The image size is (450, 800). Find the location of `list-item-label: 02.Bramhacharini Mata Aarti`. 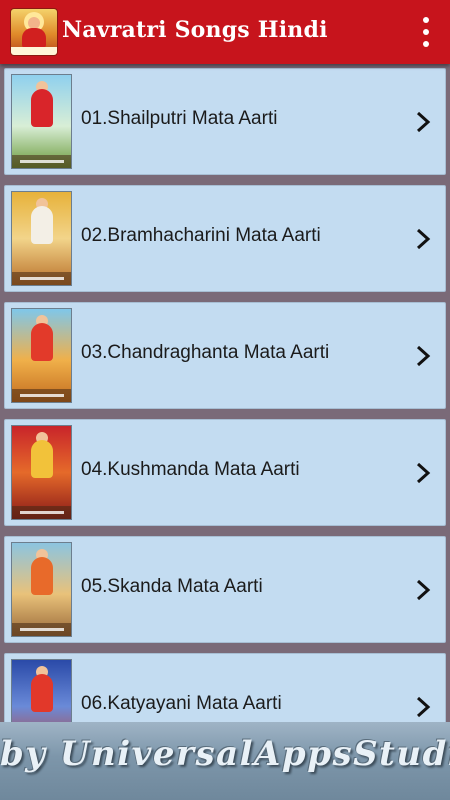

list-item-label: 02.Bramhacharini Mata Aarti is located at coordinates (201, 235).